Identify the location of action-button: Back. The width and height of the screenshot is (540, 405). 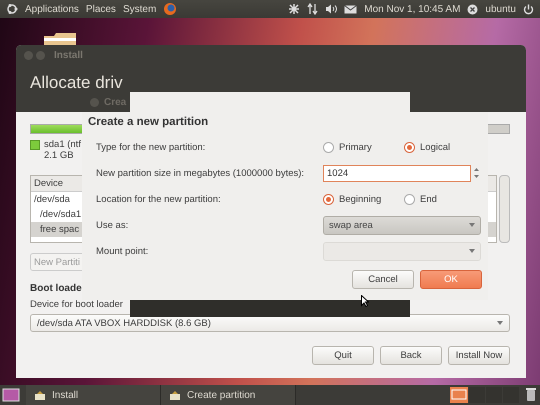
(411, 355).